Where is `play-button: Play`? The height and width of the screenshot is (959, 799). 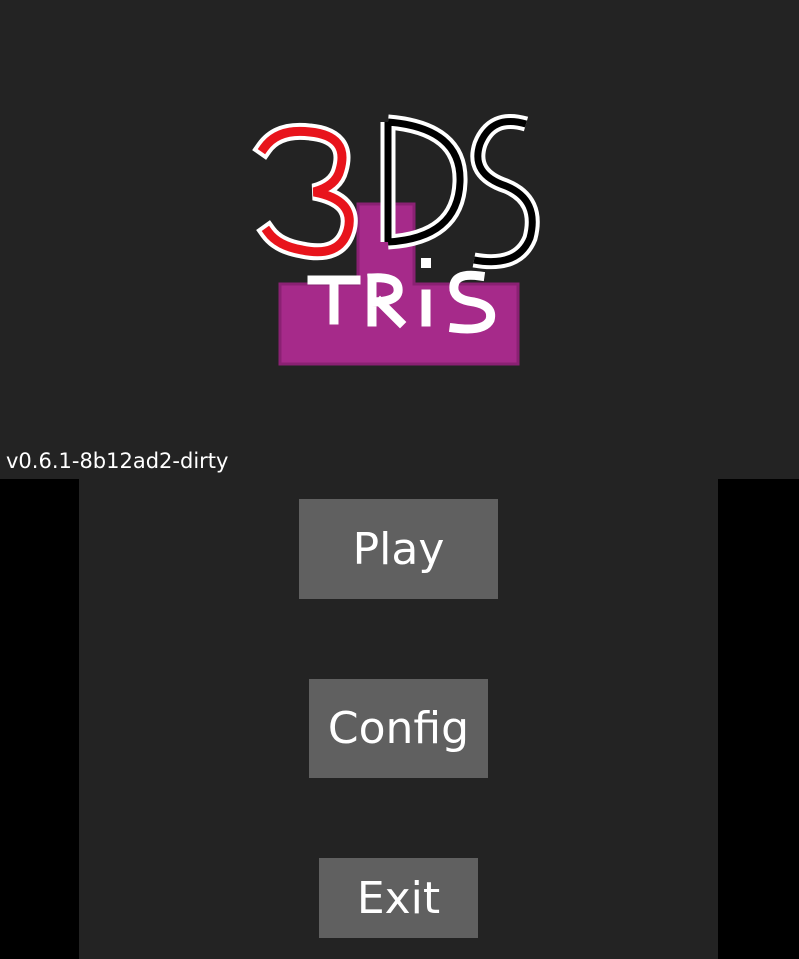 play-button: Play is located at coordinates (398, 549).